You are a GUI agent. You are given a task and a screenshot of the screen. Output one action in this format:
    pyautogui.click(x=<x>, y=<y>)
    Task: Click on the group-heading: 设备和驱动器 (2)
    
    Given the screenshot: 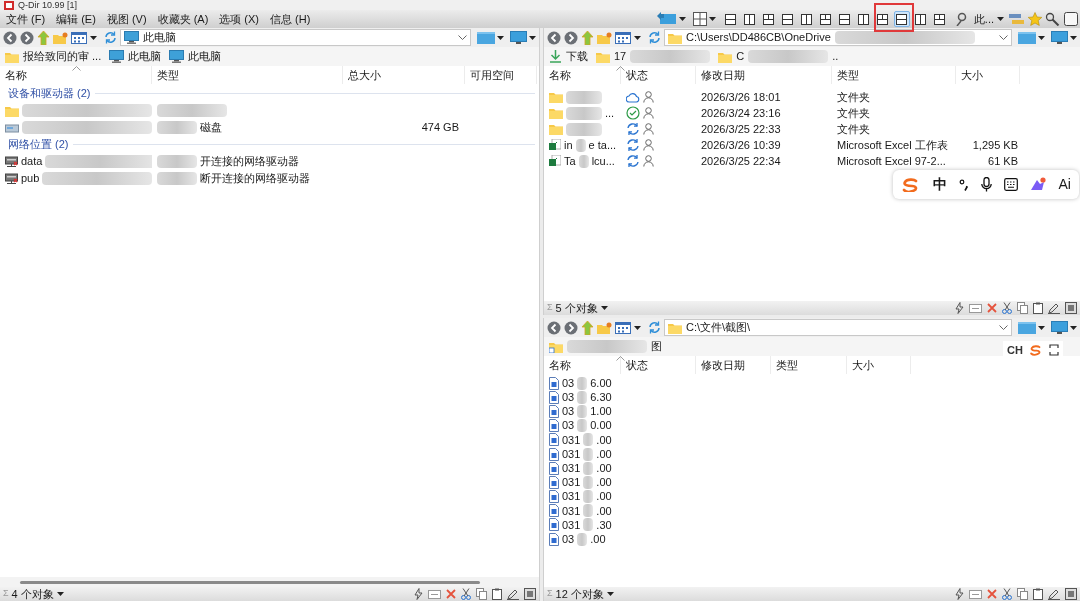 What is the action you would take?
    pyautogui.click(x=49, y=93)
    